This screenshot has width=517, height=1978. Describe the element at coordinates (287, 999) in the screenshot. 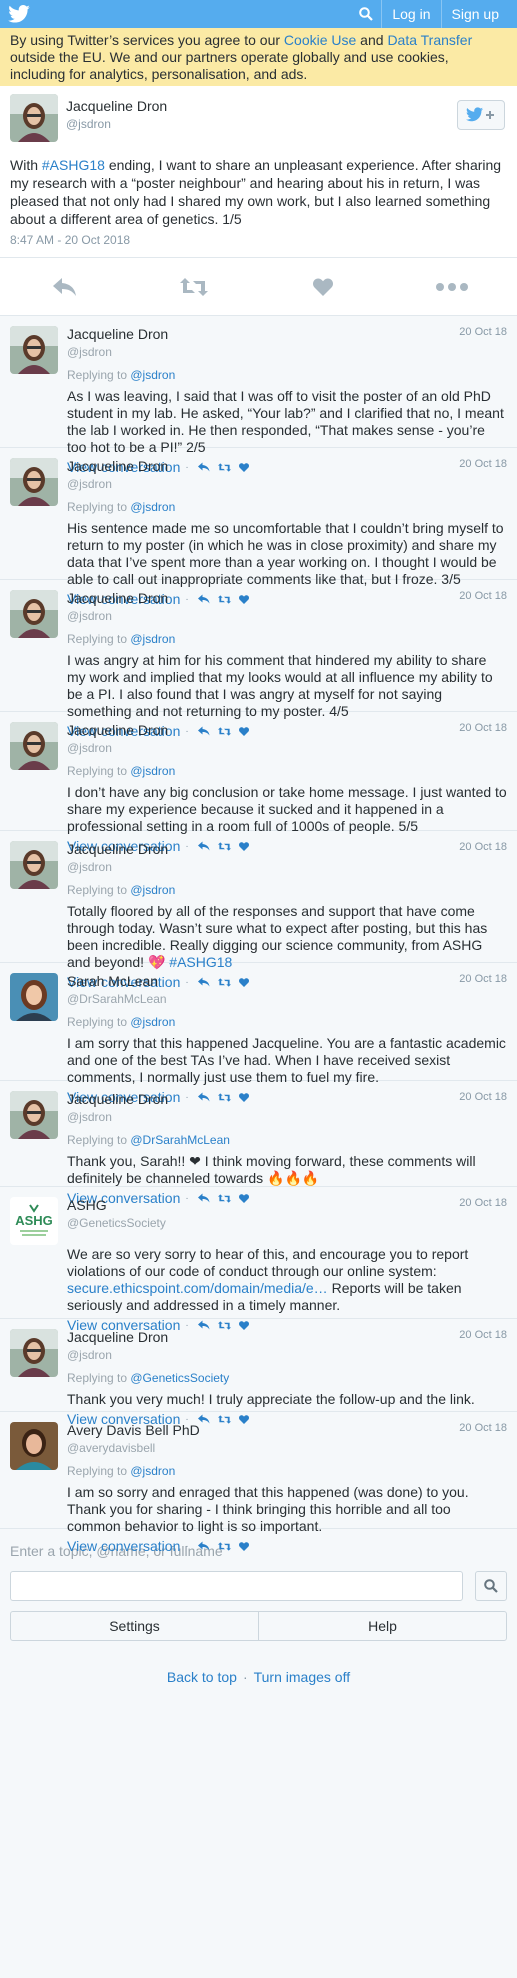

I see `author-handle: @DrSarahMcLean` at that location.